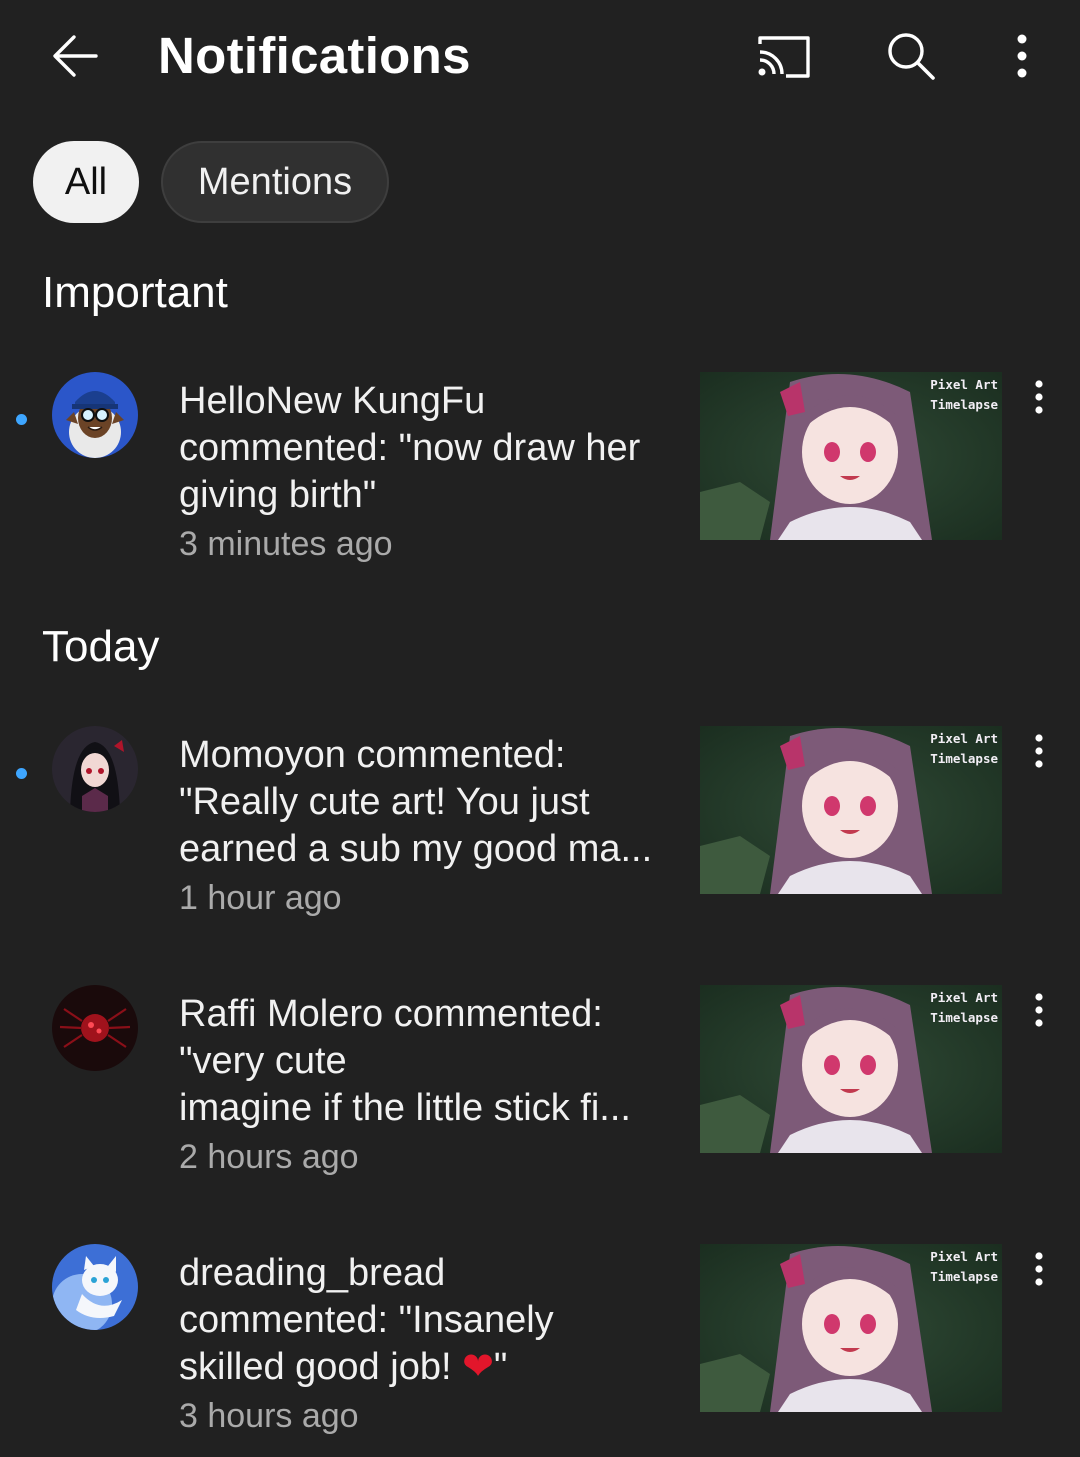  I want to click on cast-button, so click(784, 56).